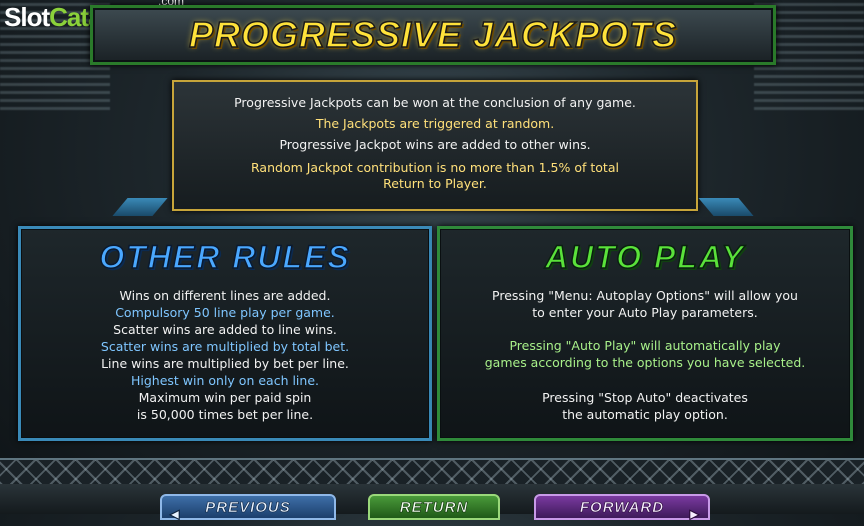  Describe the element at coordinates (175, 514) in the screenshot. I see `arrow-left-icon: ◀` at that location.